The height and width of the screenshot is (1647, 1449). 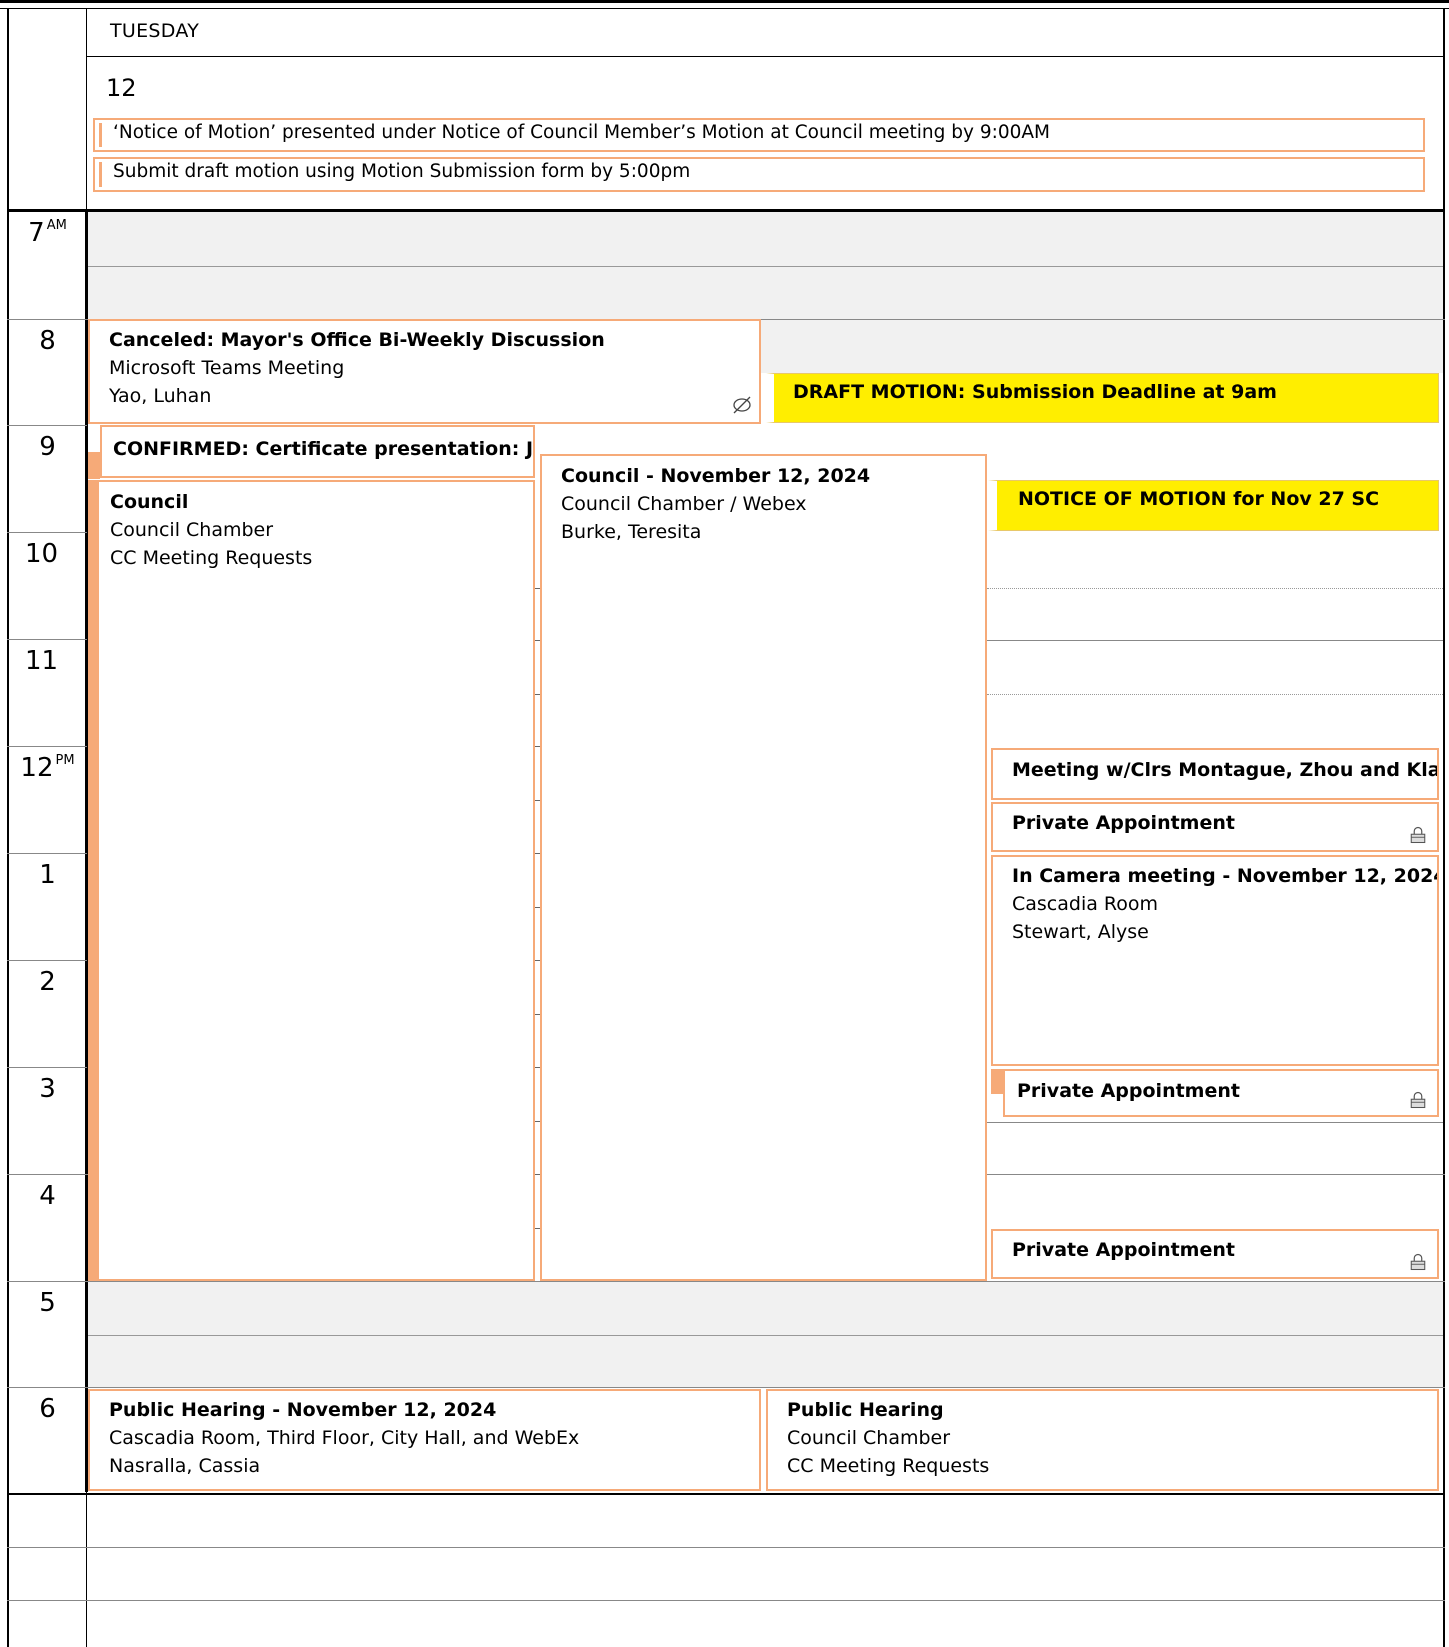 What do you see at coordinates (684, 504) in the screenshot?
I see `event-location: Council Chamber / Webex` at bounding box center [684, 504].